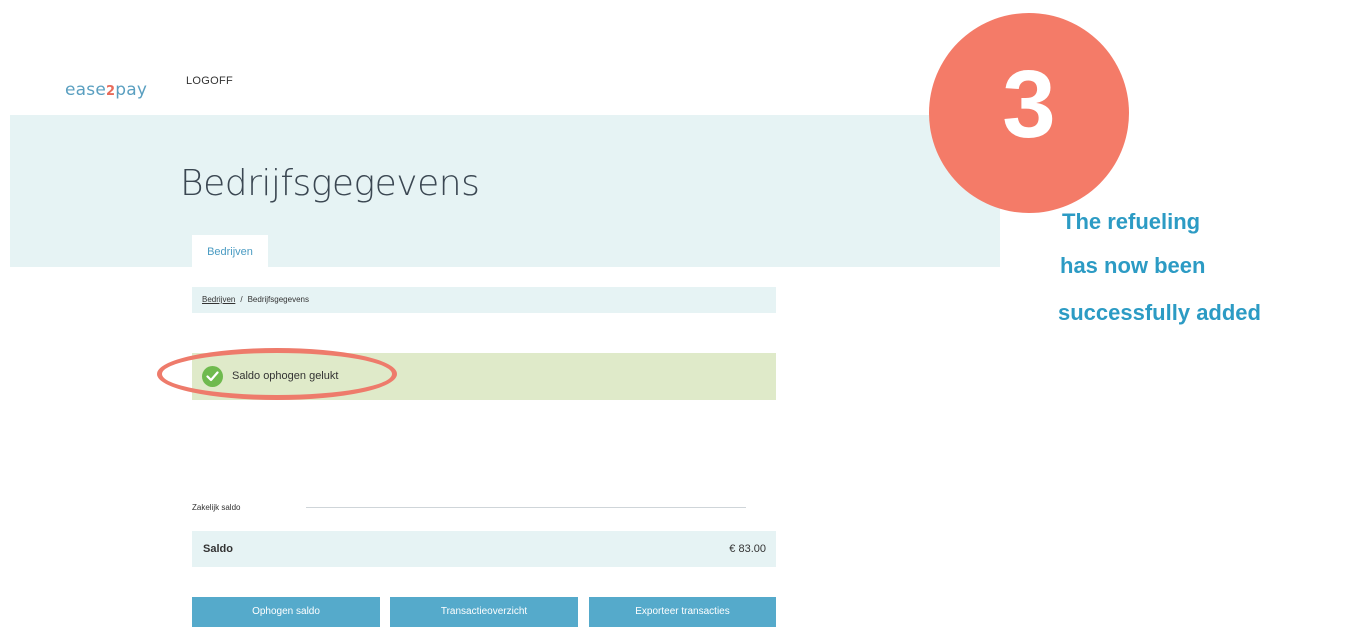 The image size is (1368, 627). Describe the element at coordinates (1029, 104) in the screenshot. I see `step-number: 3` at that location.